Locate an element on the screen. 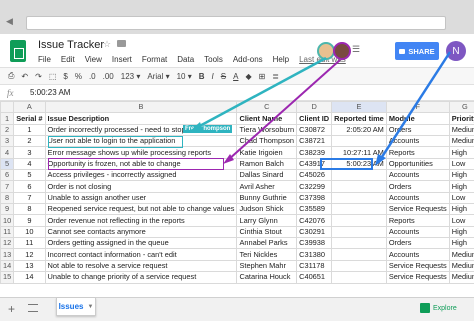 The height and width of the screenshot is (321, 474). column-header-c: C is located at coordinates (267, 107).